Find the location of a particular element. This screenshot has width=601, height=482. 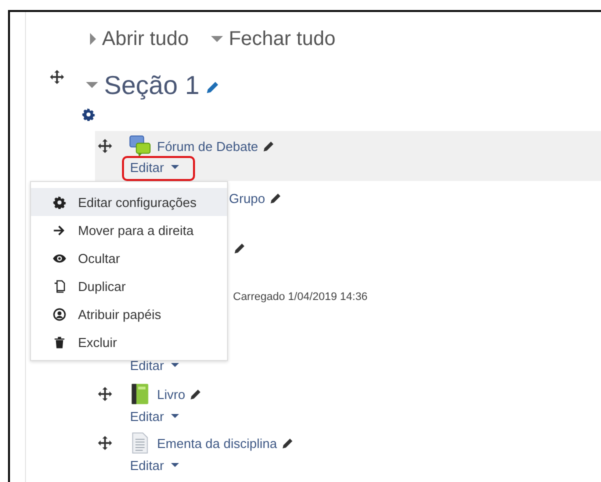

menu-item: Ocultar is located at coordinates (129, 258).